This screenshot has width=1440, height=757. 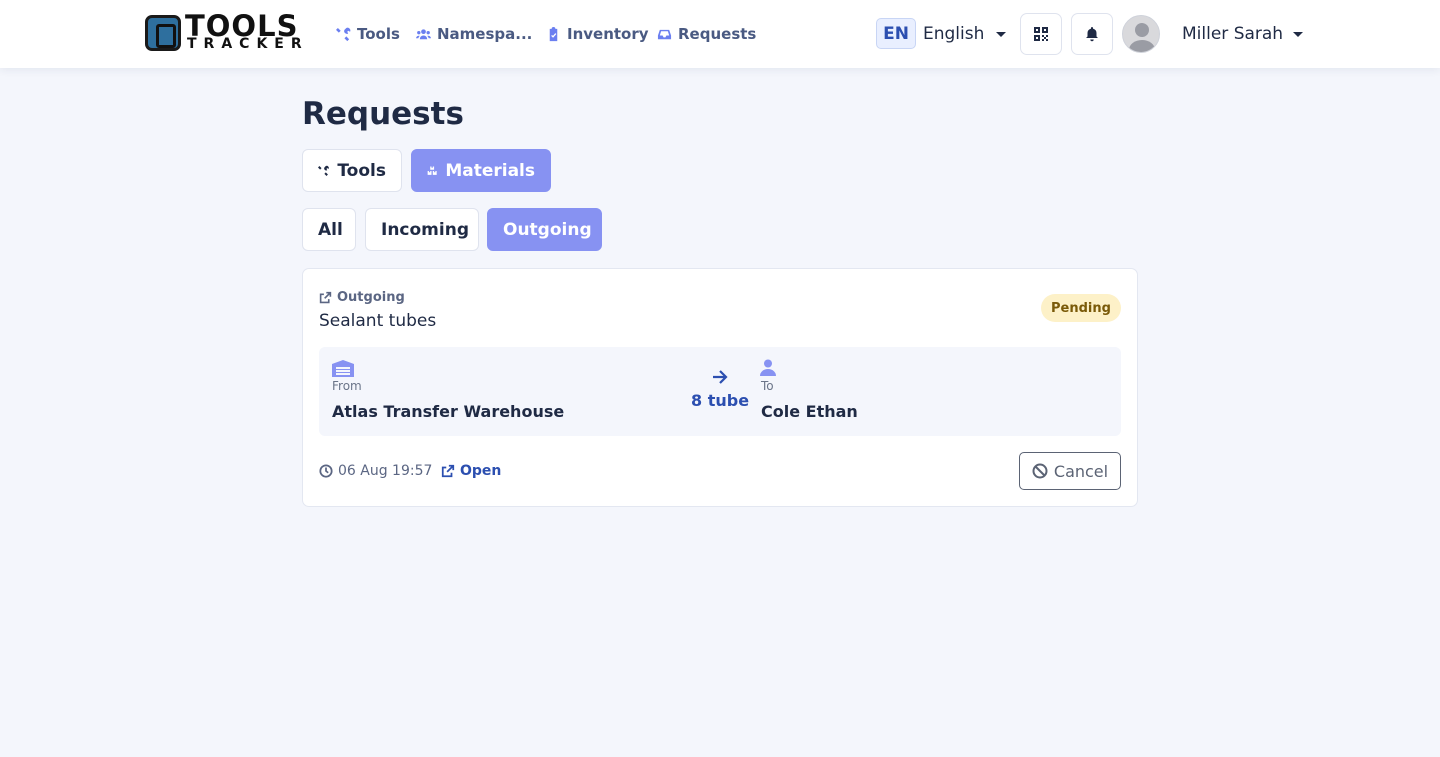 I want to click on open-link-label: Open, so click(x=481, y=471).